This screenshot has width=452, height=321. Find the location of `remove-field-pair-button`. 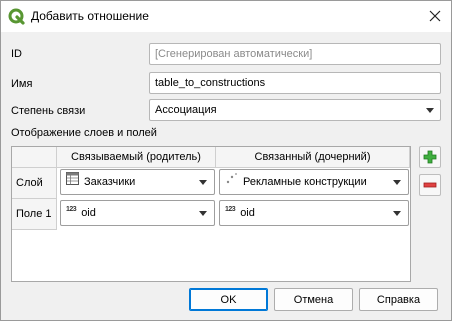

remove-field-pair-button is located at coordinates (430, 185).